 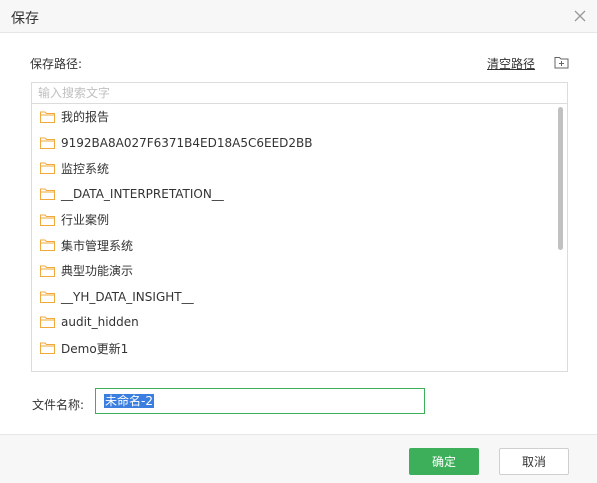 What do you see at coordinates (294, 348) in the screenshot?
I see `folder-item: Demo更新1` at bounding box center [294, 348].